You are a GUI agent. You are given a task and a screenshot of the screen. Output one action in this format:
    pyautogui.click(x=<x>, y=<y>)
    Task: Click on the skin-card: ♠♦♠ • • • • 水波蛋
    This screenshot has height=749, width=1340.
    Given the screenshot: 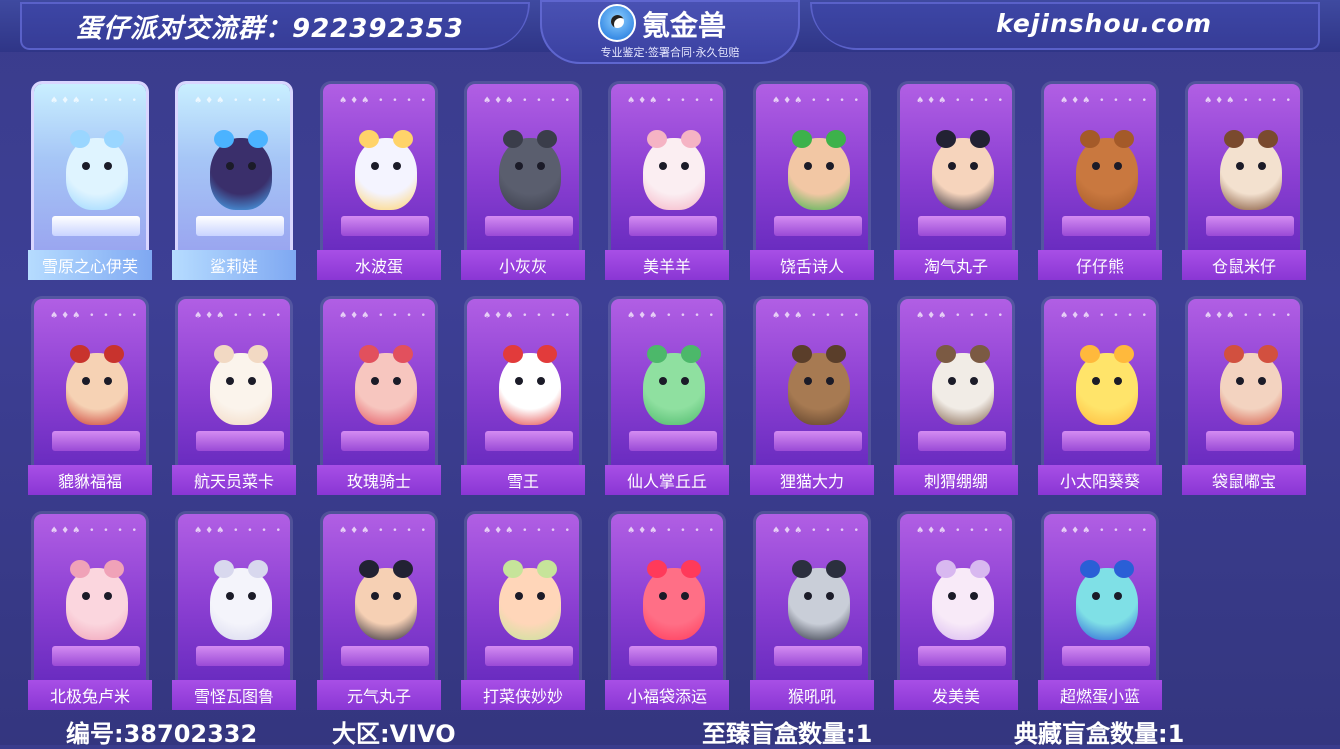 What is the action you would take?
    pyautogui.click(x=379, y=182)
    